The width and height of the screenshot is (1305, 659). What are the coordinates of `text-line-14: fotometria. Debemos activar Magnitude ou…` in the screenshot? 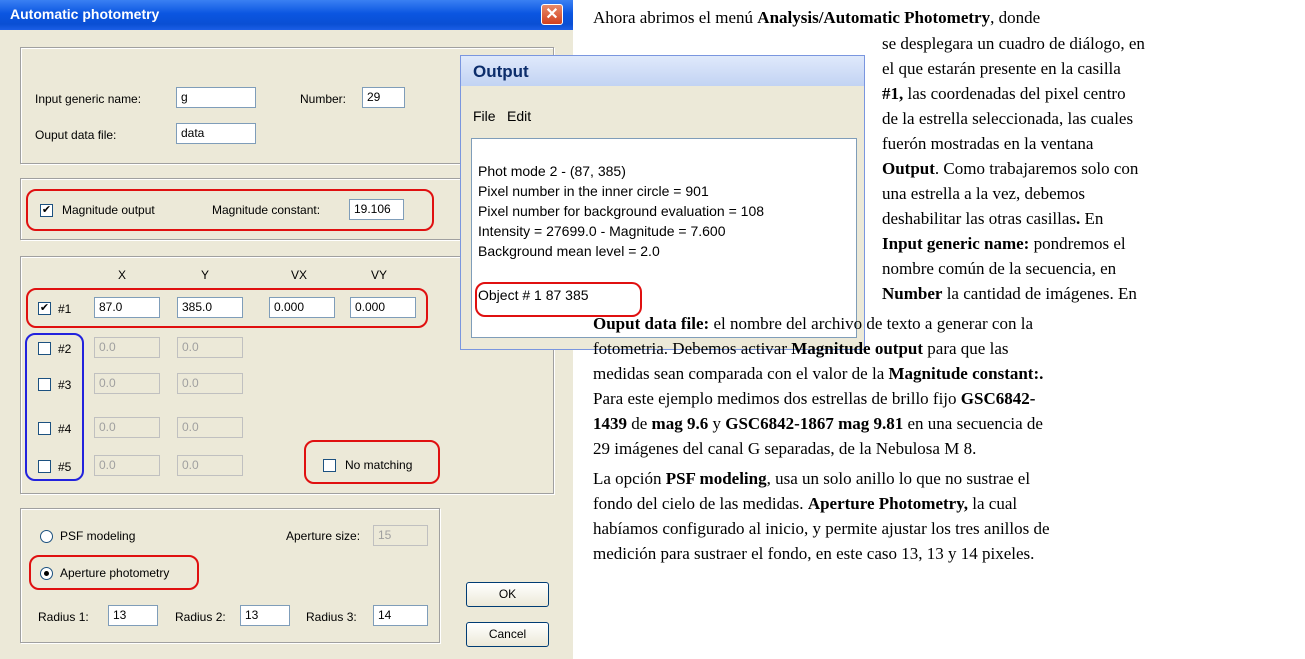 It's located at (801, 348).